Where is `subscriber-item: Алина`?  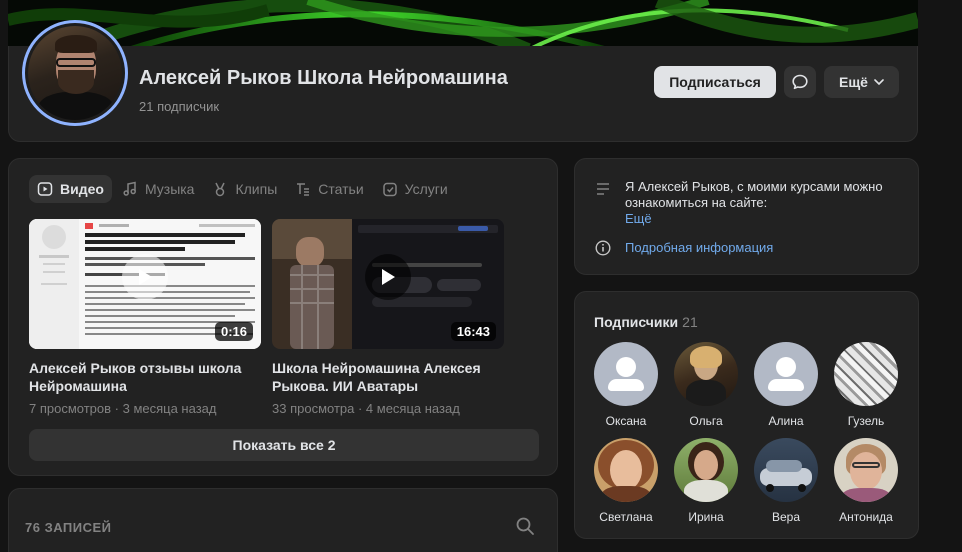 subscriber-item: Алина is located at coordinates (786, 385).